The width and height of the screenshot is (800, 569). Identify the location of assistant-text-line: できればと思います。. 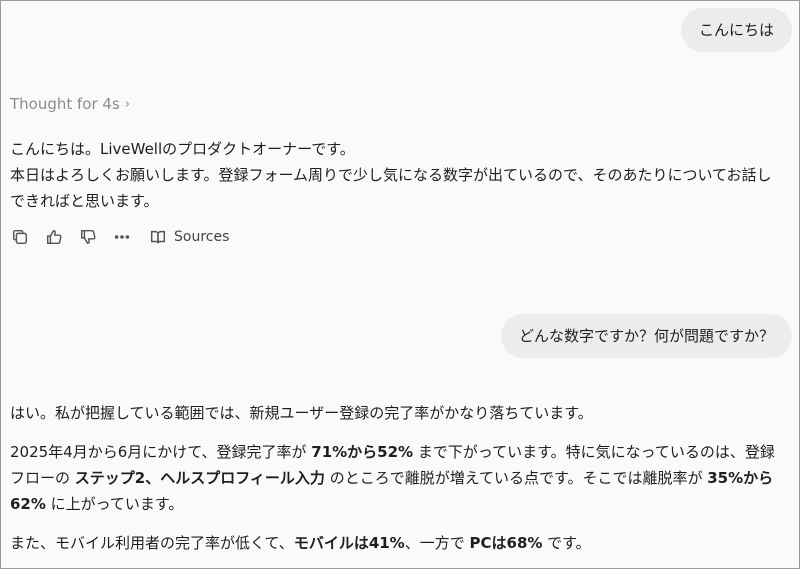
(84, 201).